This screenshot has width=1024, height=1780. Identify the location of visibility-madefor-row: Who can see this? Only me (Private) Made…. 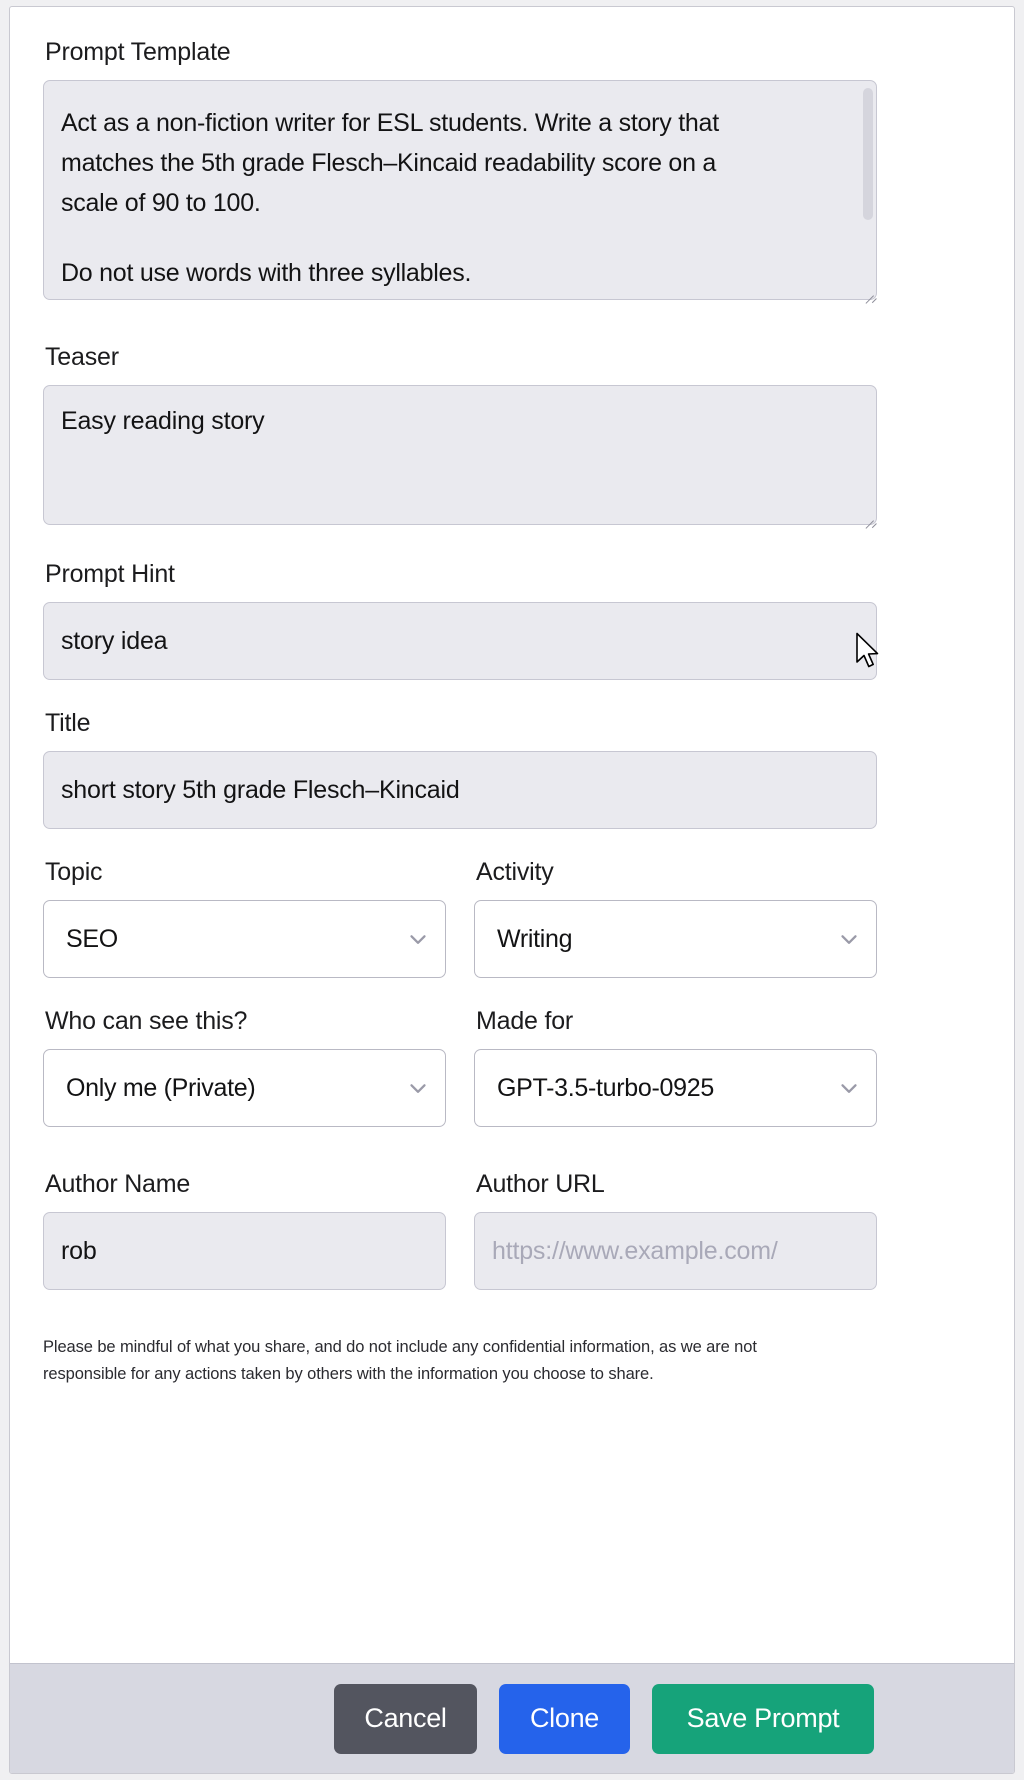
(512, 1066).